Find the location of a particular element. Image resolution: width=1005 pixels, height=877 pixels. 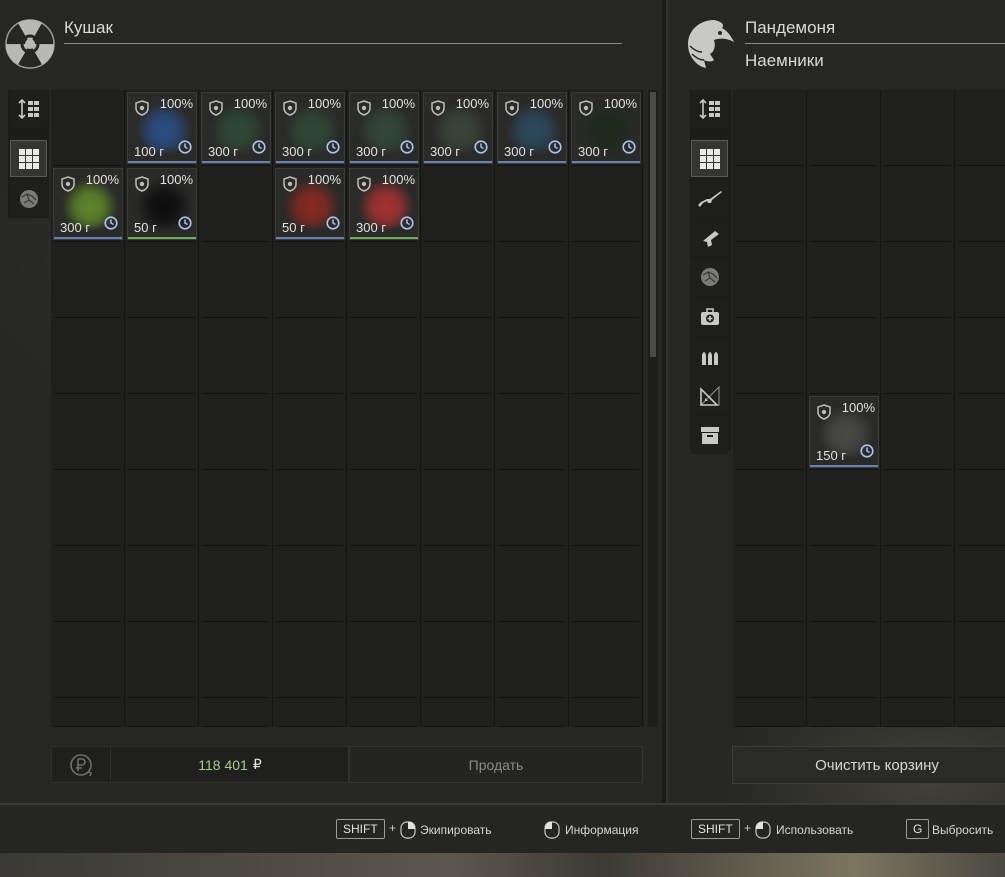

tool-box-button is located at coordinates (709, 435).